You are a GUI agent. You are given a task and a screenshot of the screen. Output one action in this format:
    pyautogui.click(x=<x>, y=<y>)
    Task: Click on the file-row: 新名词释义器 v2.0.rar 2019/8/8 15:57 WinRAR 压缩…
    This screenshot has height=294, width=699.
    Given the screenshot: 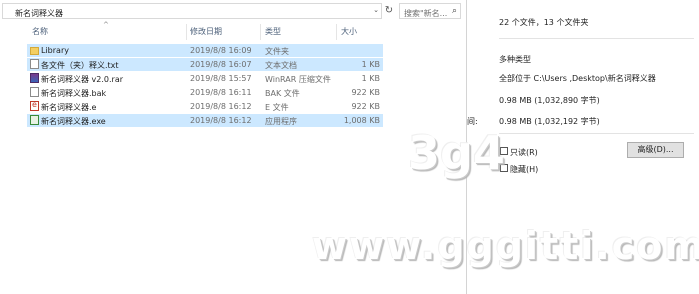 What is the action you would take?
    pyautogui.click(x=205, y=78)
    